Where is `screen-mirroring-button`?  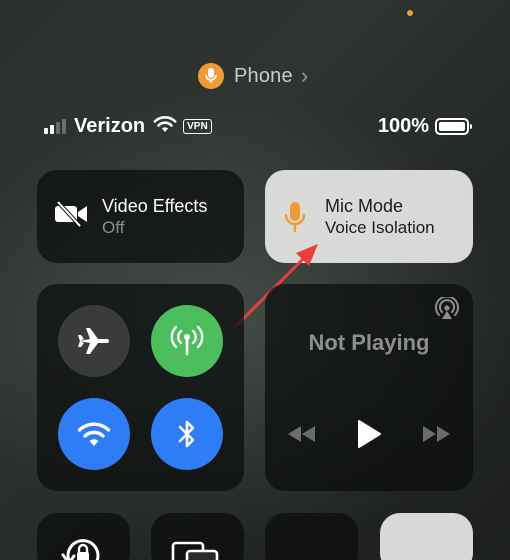
screen-mirroring-button is located at coordinates (197, 536).